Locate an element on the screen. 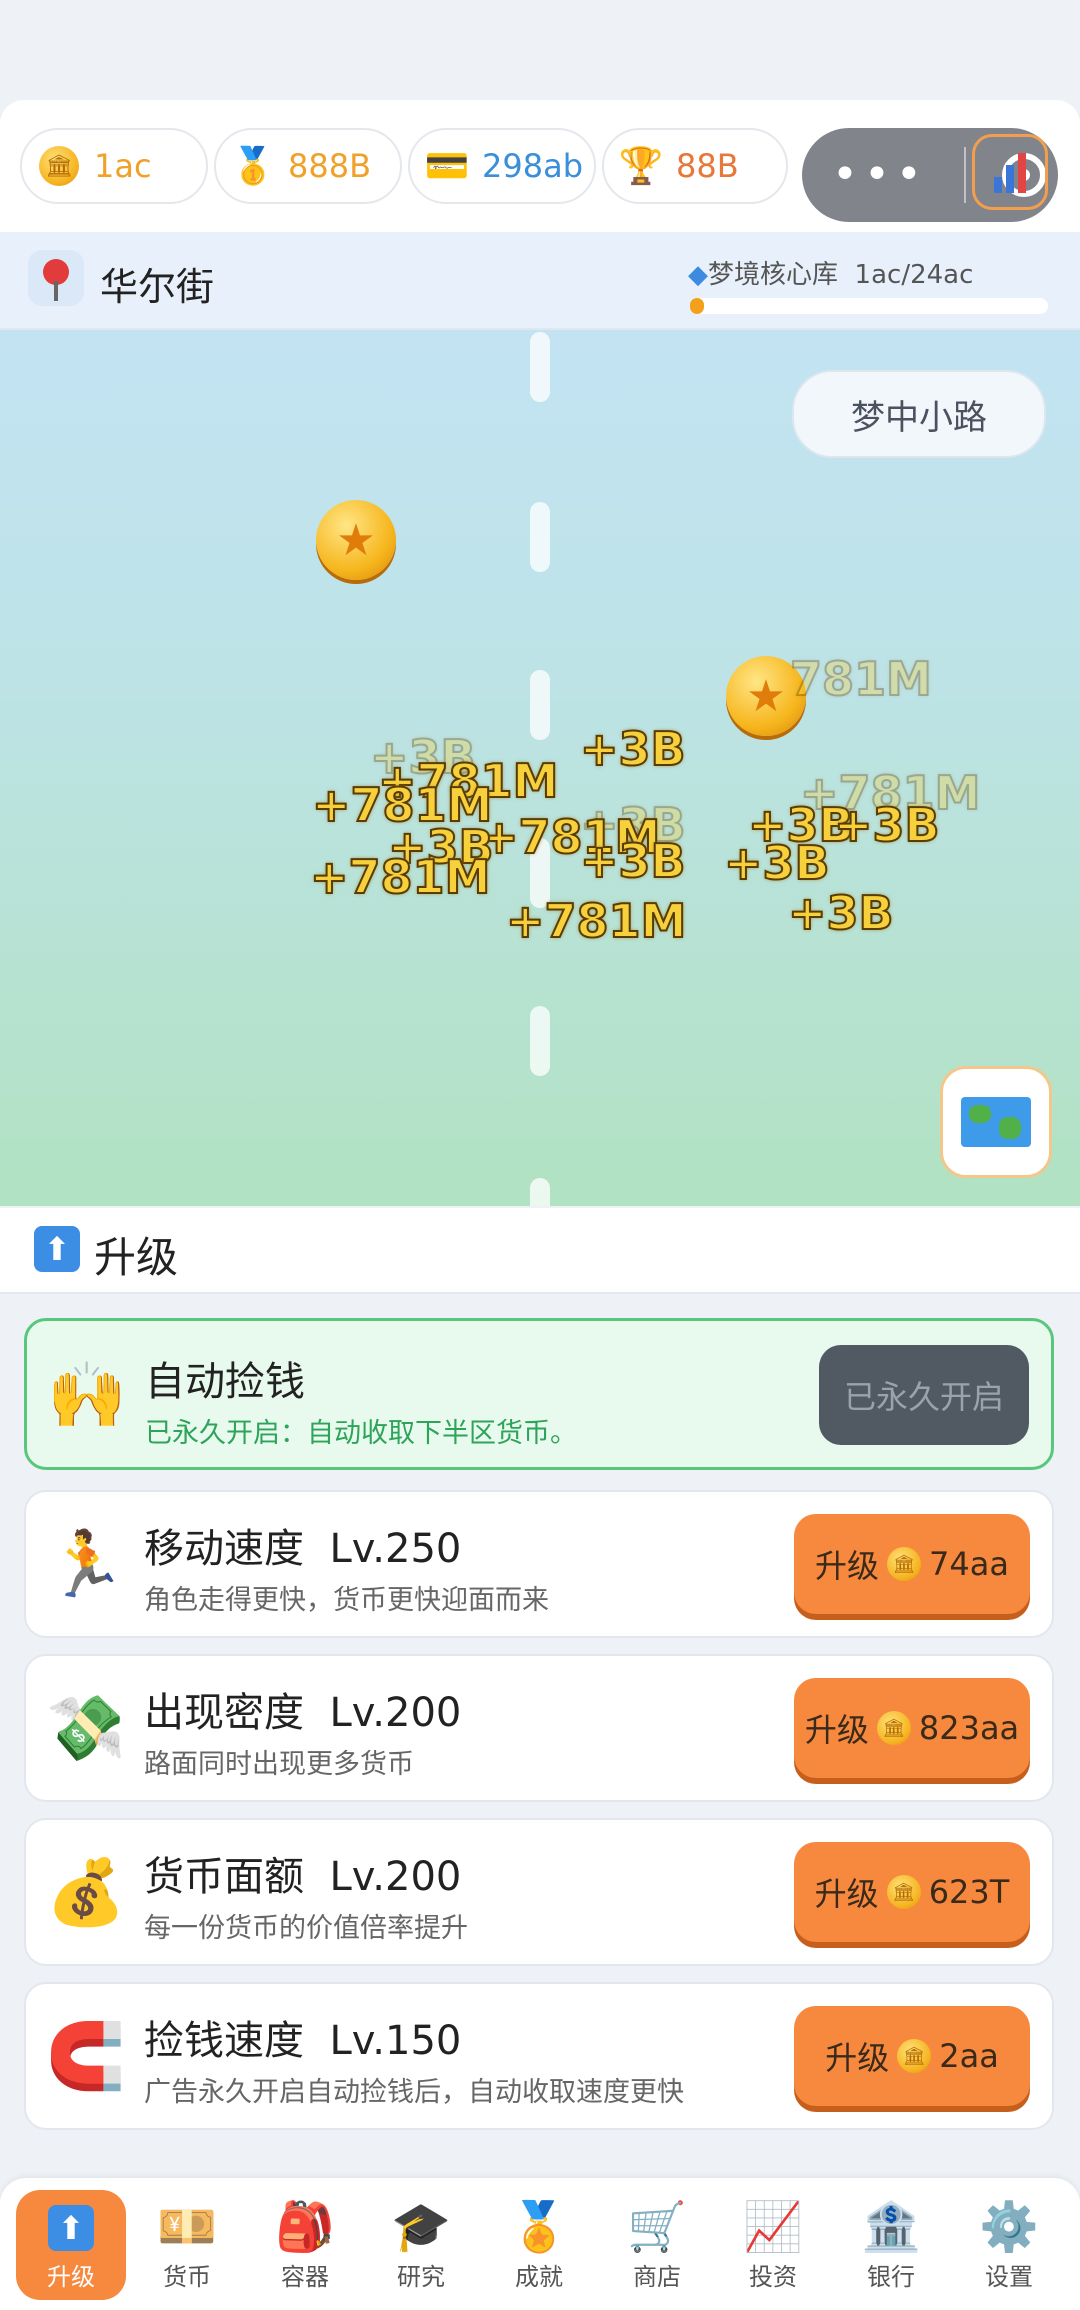  currency-icon: 💴 is located at coordinates (187, 2226).